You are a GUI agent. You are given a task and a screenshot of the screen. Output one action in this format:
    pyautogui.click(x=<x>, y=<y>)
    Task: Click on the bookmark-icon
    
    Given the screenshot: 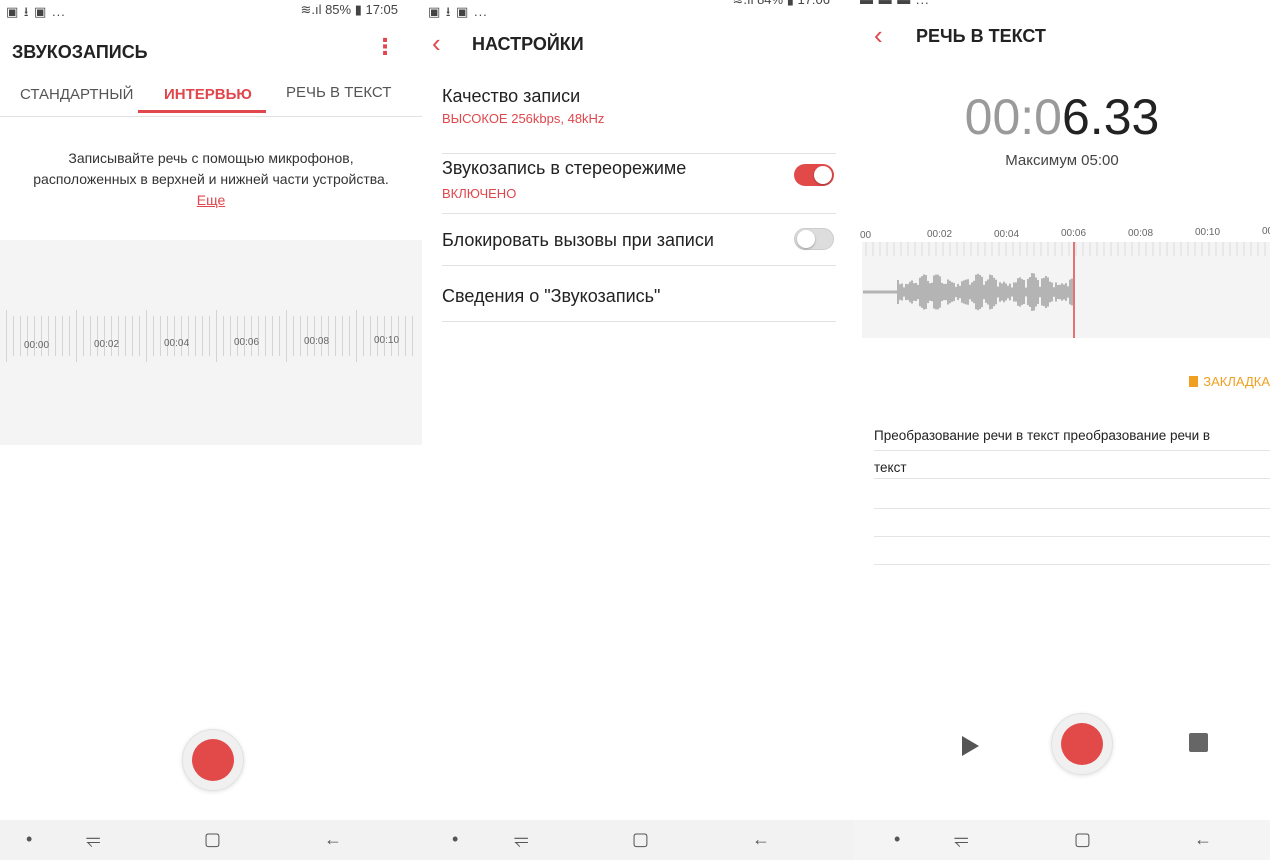 What is the action you would take?
    pyautogui.click(x=1194, y=381)
    